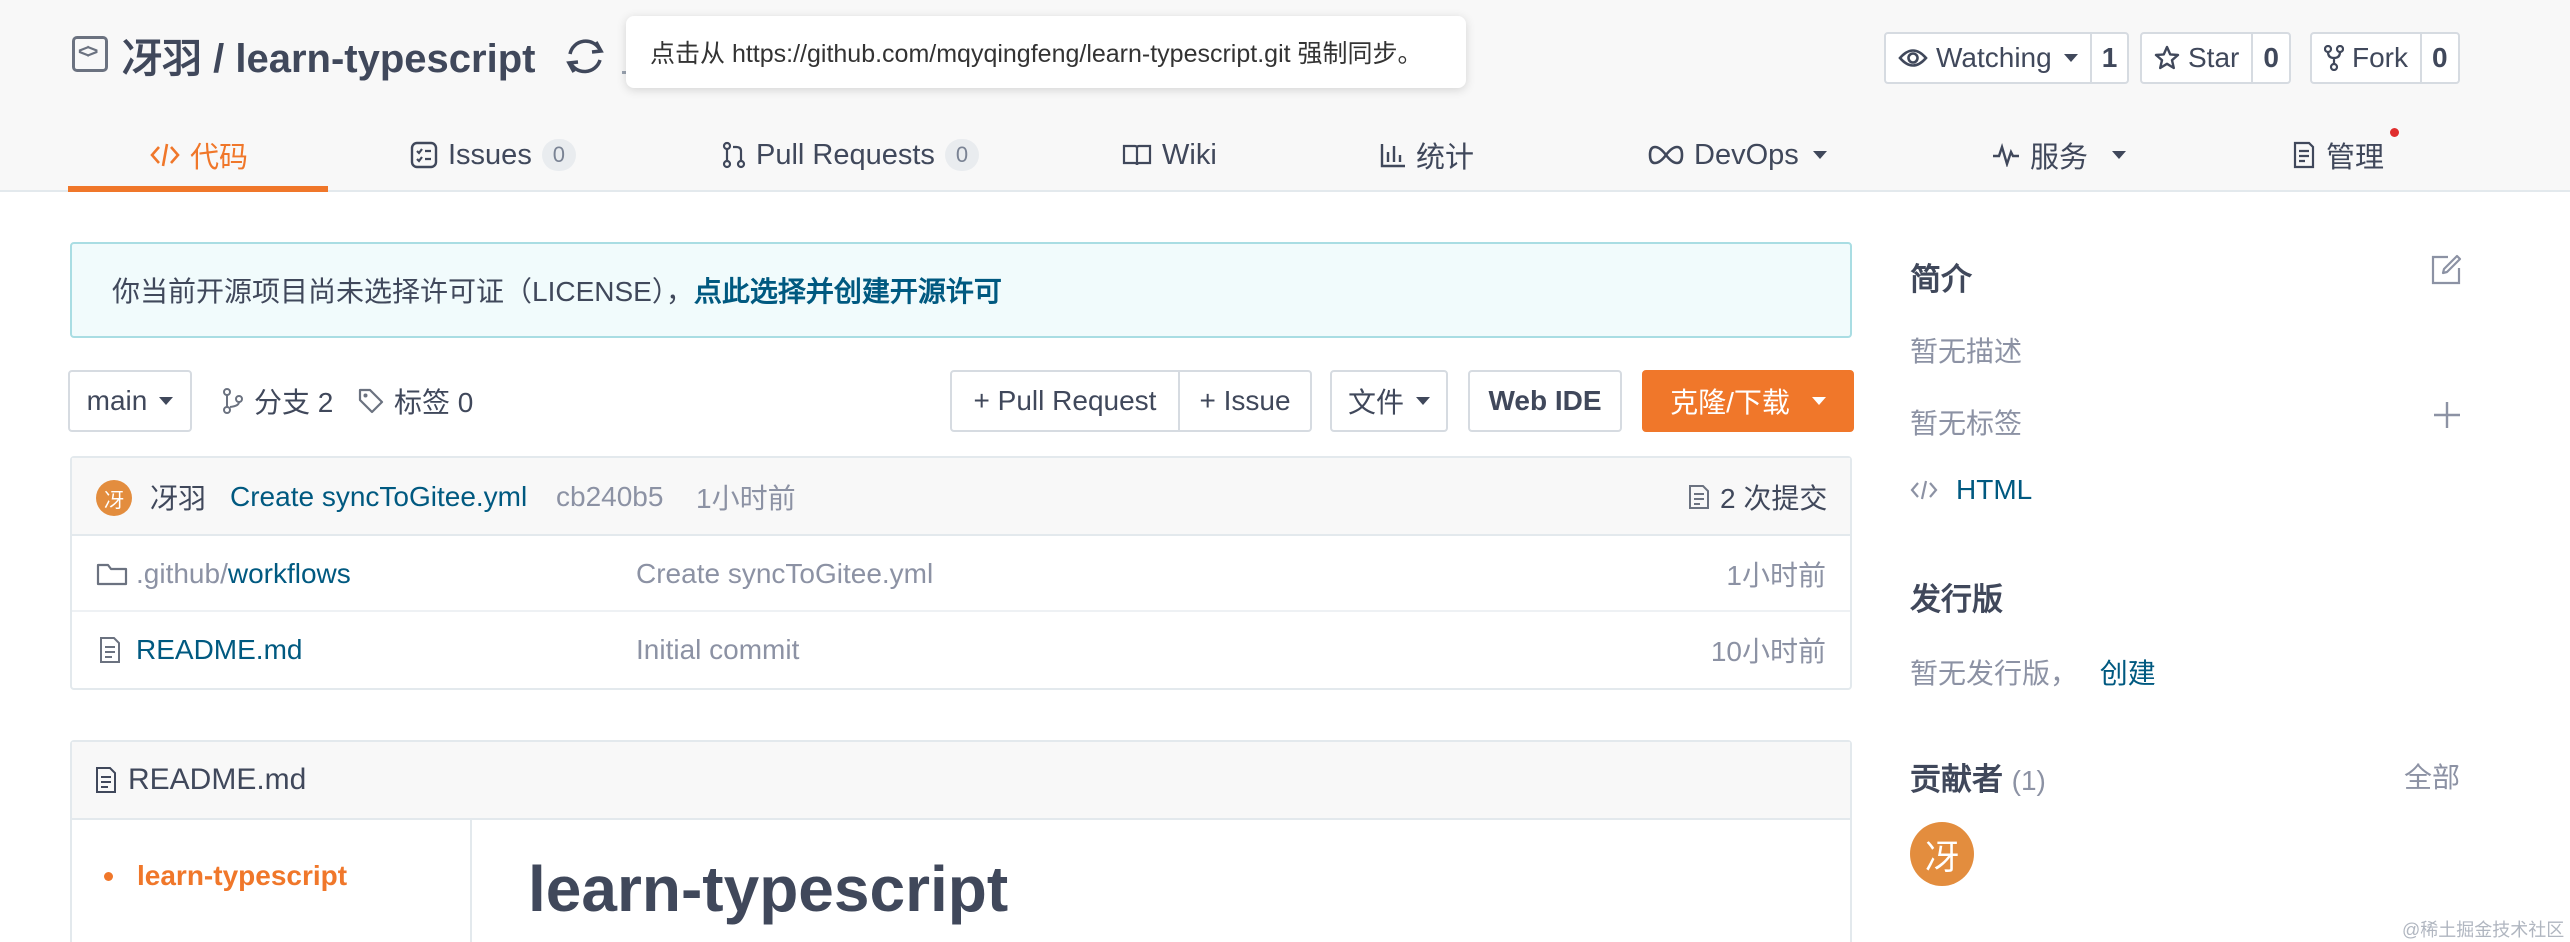 The image size is (2570, 942). Describe the element at coordinates (217, 779) in the screenshot. I see `readme-filename: README.md` at that location.